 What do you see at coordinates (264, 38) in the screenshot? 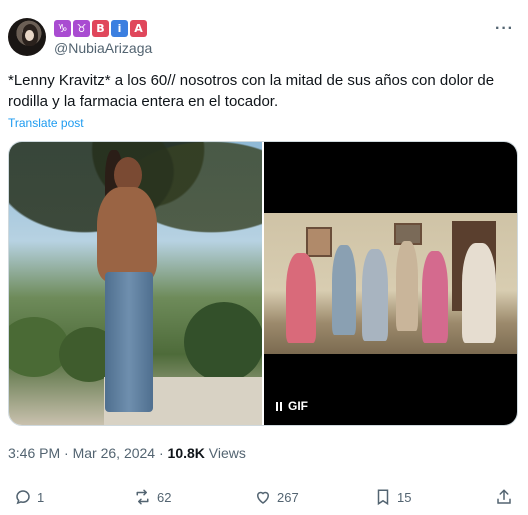
I see `tweet-header: ♑ ♉ B i A @NubiaArizaga ···` at bounding box center [264, 38].